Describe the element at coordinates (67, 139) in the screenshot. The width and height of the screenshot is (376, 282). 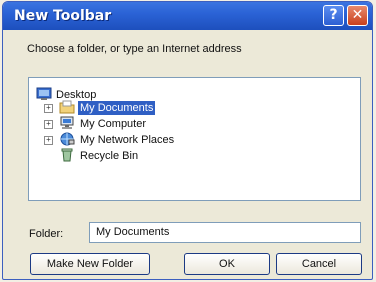
I see `network-icon` at that location.